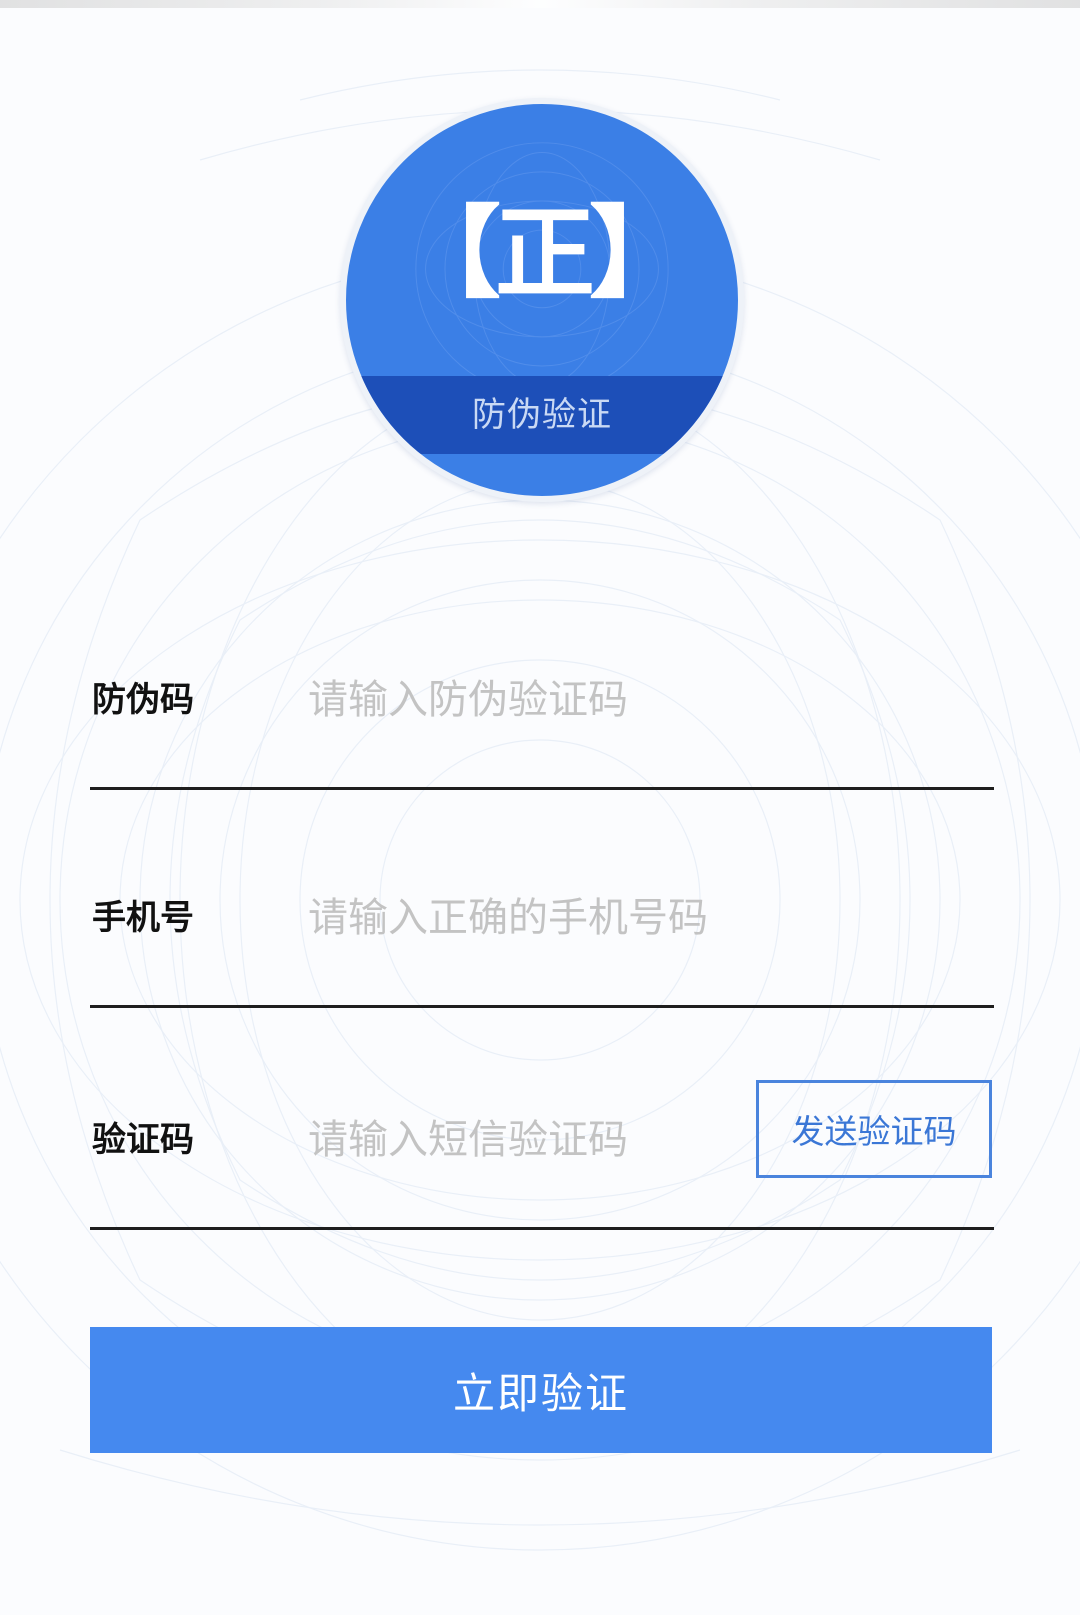  I want to click on code-row: 防伪码, so click(542, 710).